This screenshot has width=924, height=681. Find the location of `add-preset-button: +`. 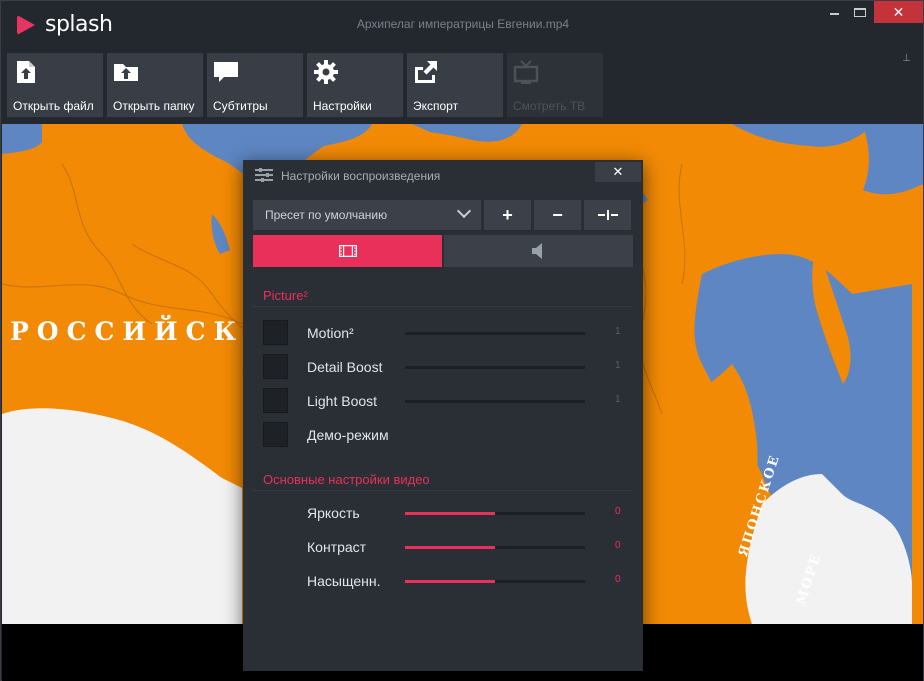

add-preset-button: + is located at coordinates (507, 215).